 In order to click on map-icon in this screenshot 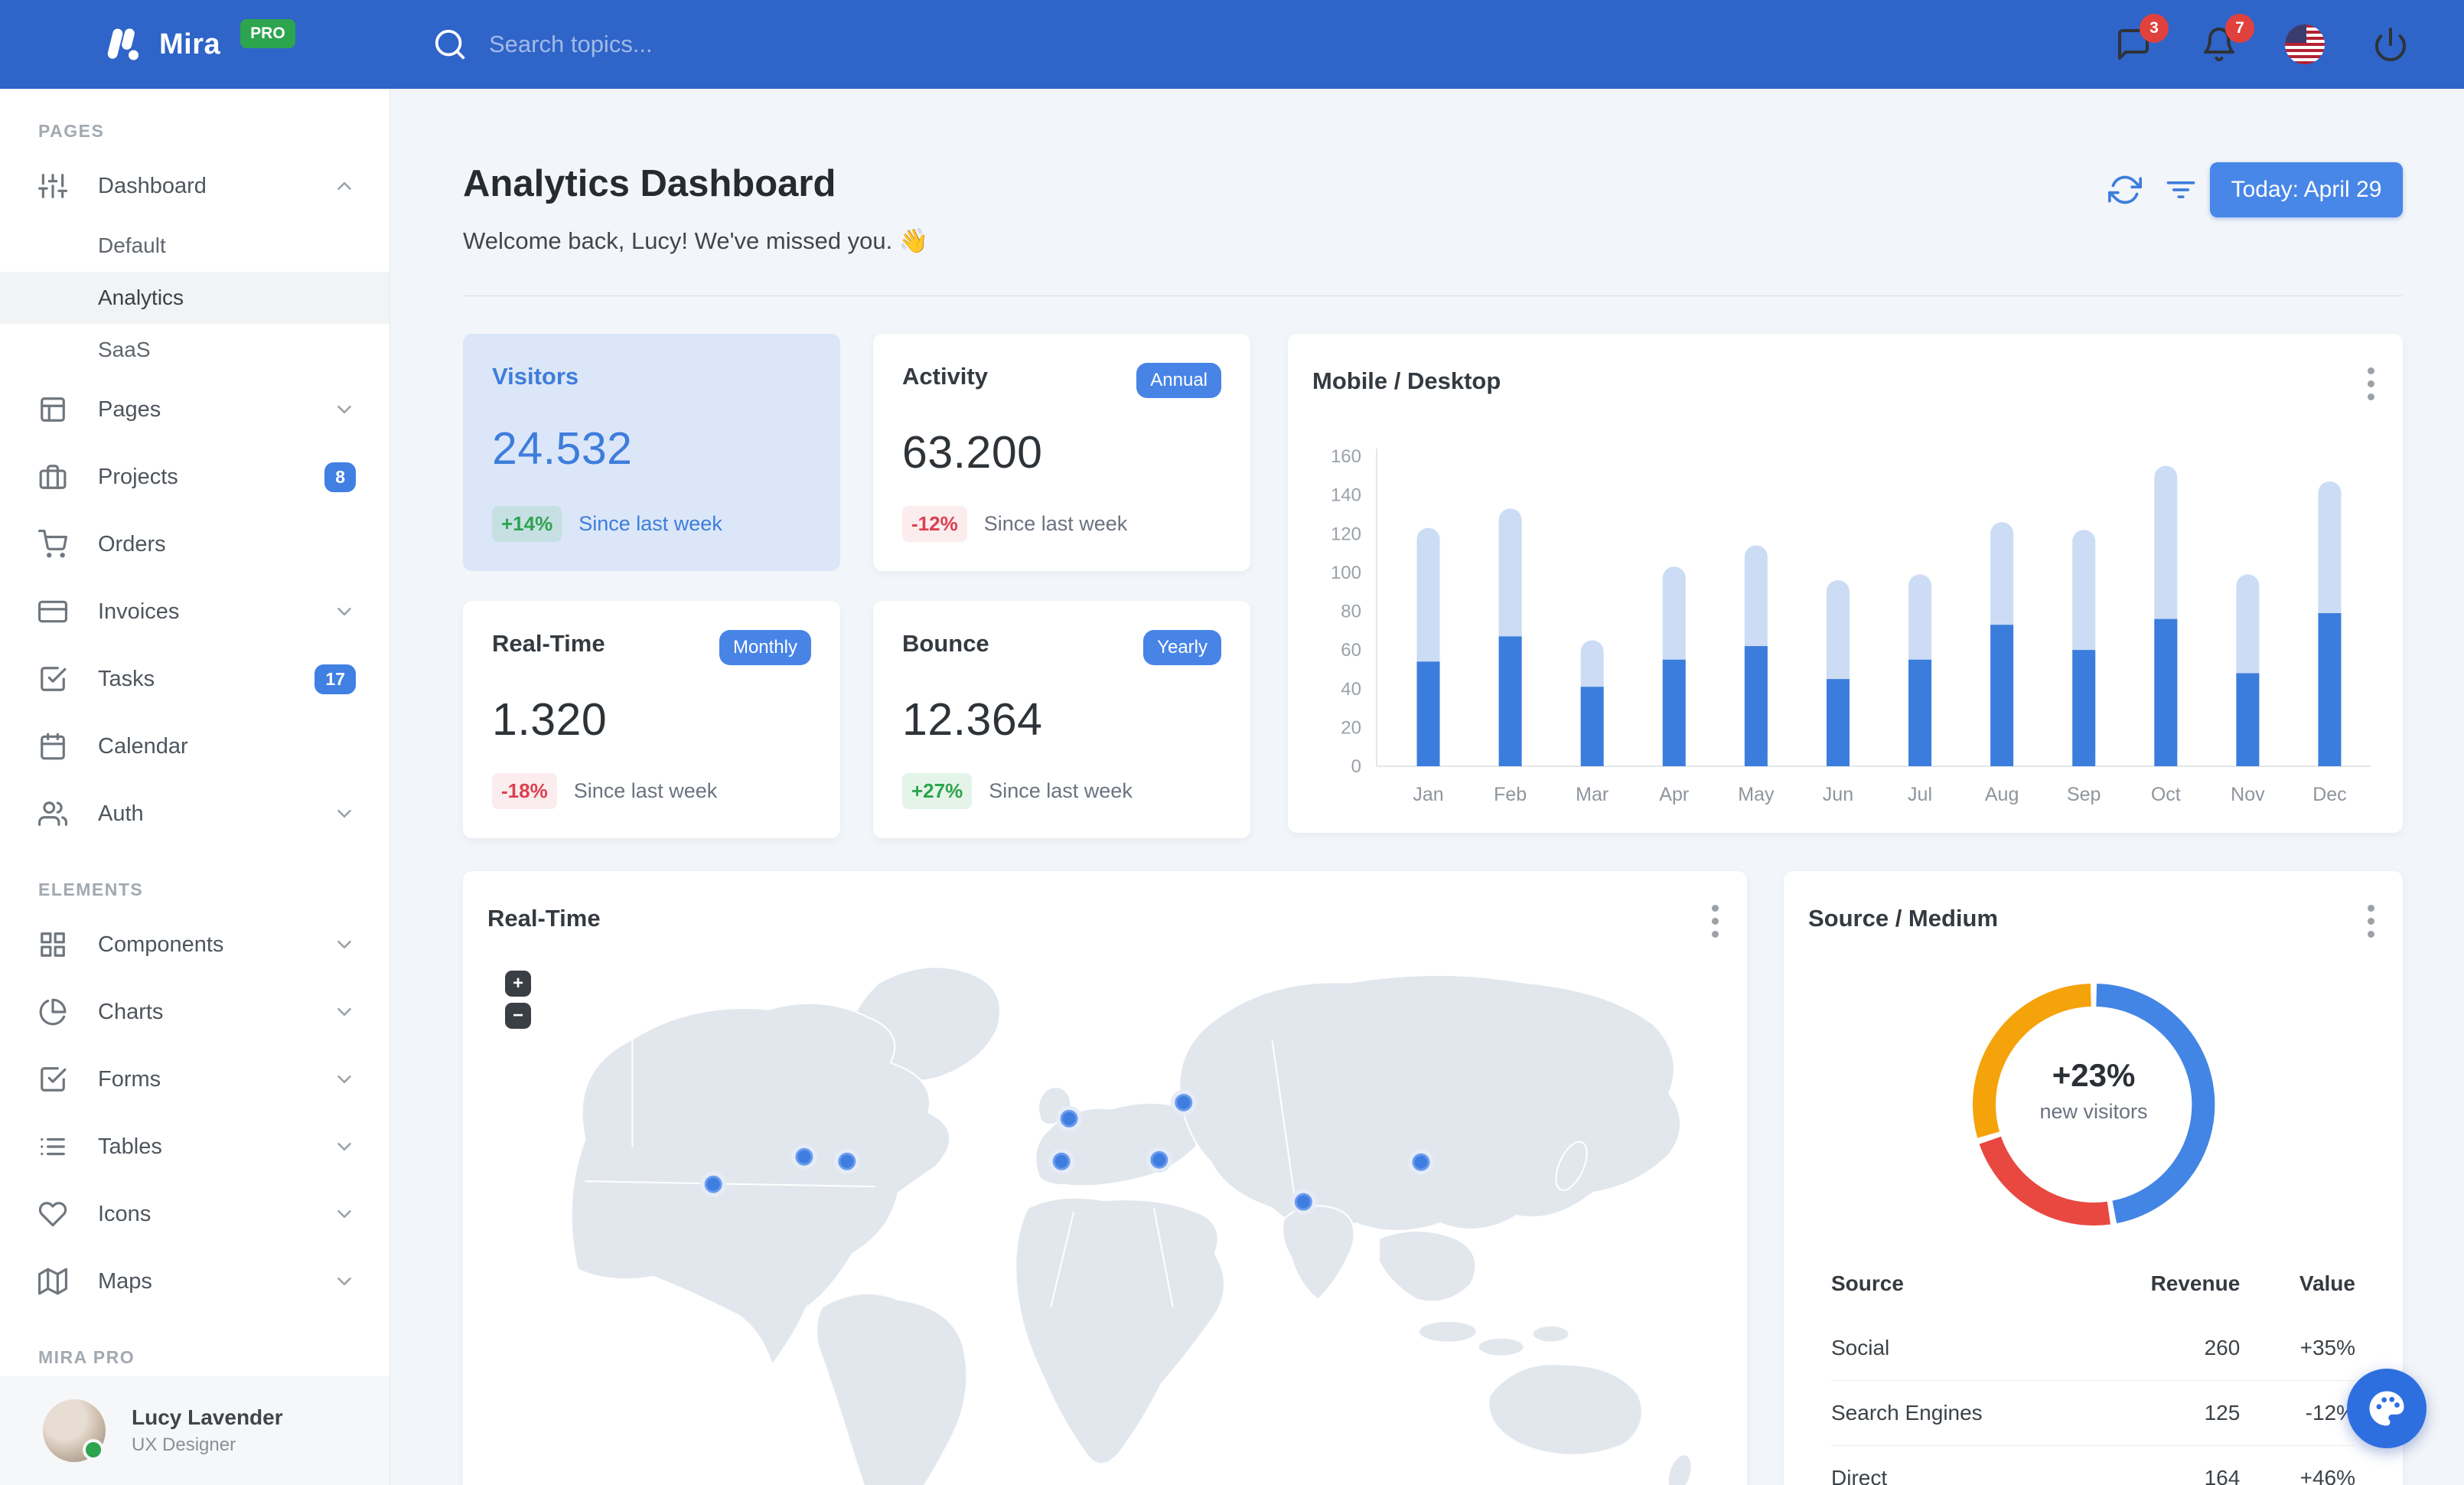, I will do `click(52, 1281)`.